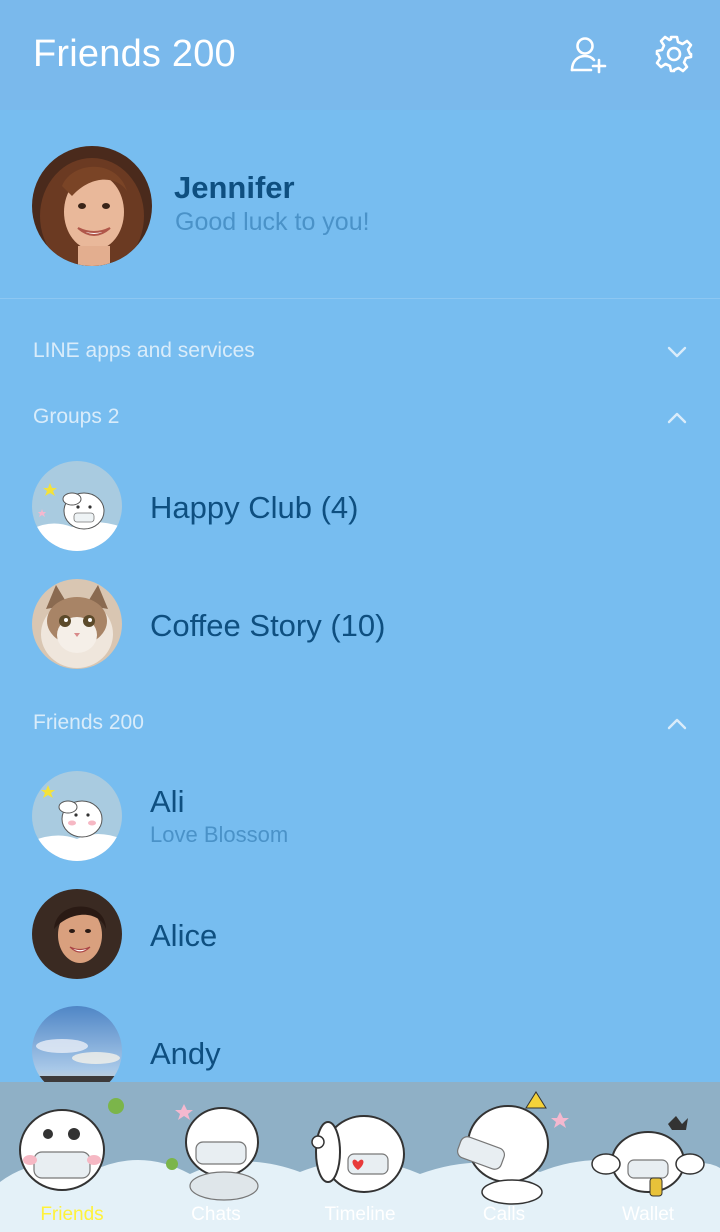  I want to click on tab-wallet: Wallet, so click(648, 1157).